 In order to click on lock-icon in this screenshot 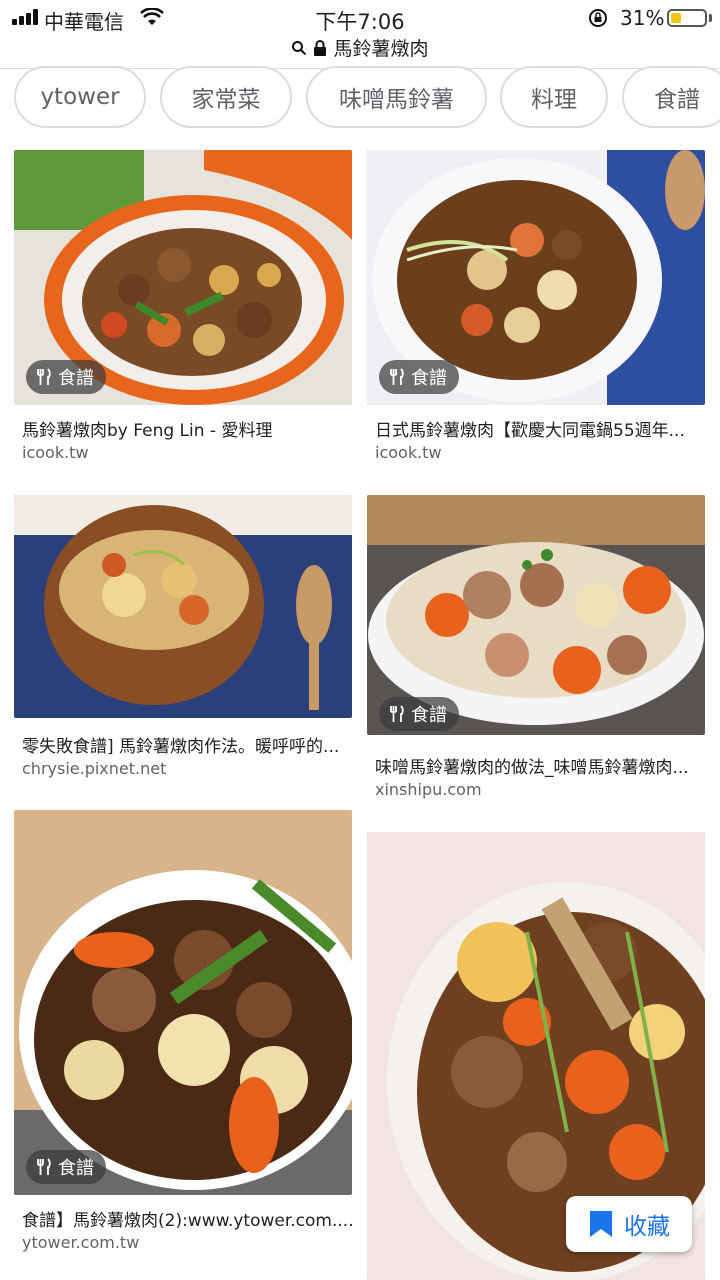, I will do `click(320, 47)`.